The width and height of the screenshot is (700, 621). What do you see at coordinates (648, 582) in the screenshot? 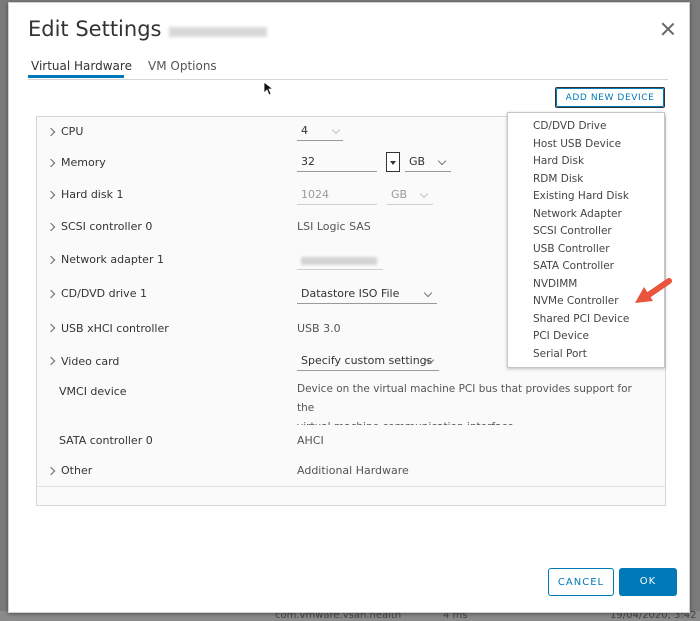
I see `ok-button: OK` at bounding box center [648, 582].